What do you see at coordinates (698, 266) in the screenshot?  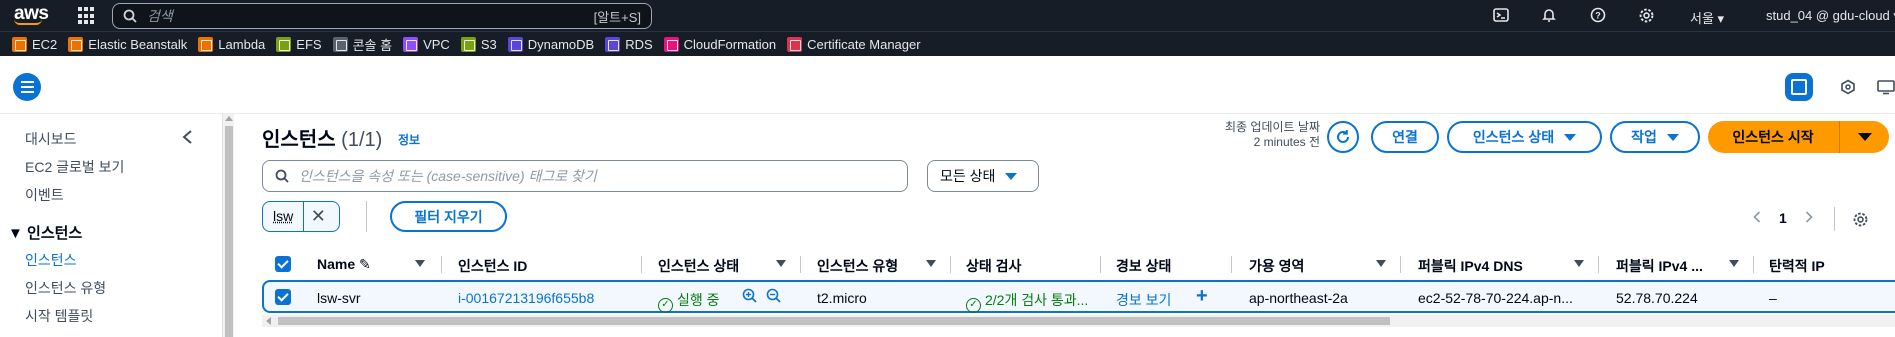 I see `col-instance-state: 인스턴스 상태` at bounding box center [698, 266].